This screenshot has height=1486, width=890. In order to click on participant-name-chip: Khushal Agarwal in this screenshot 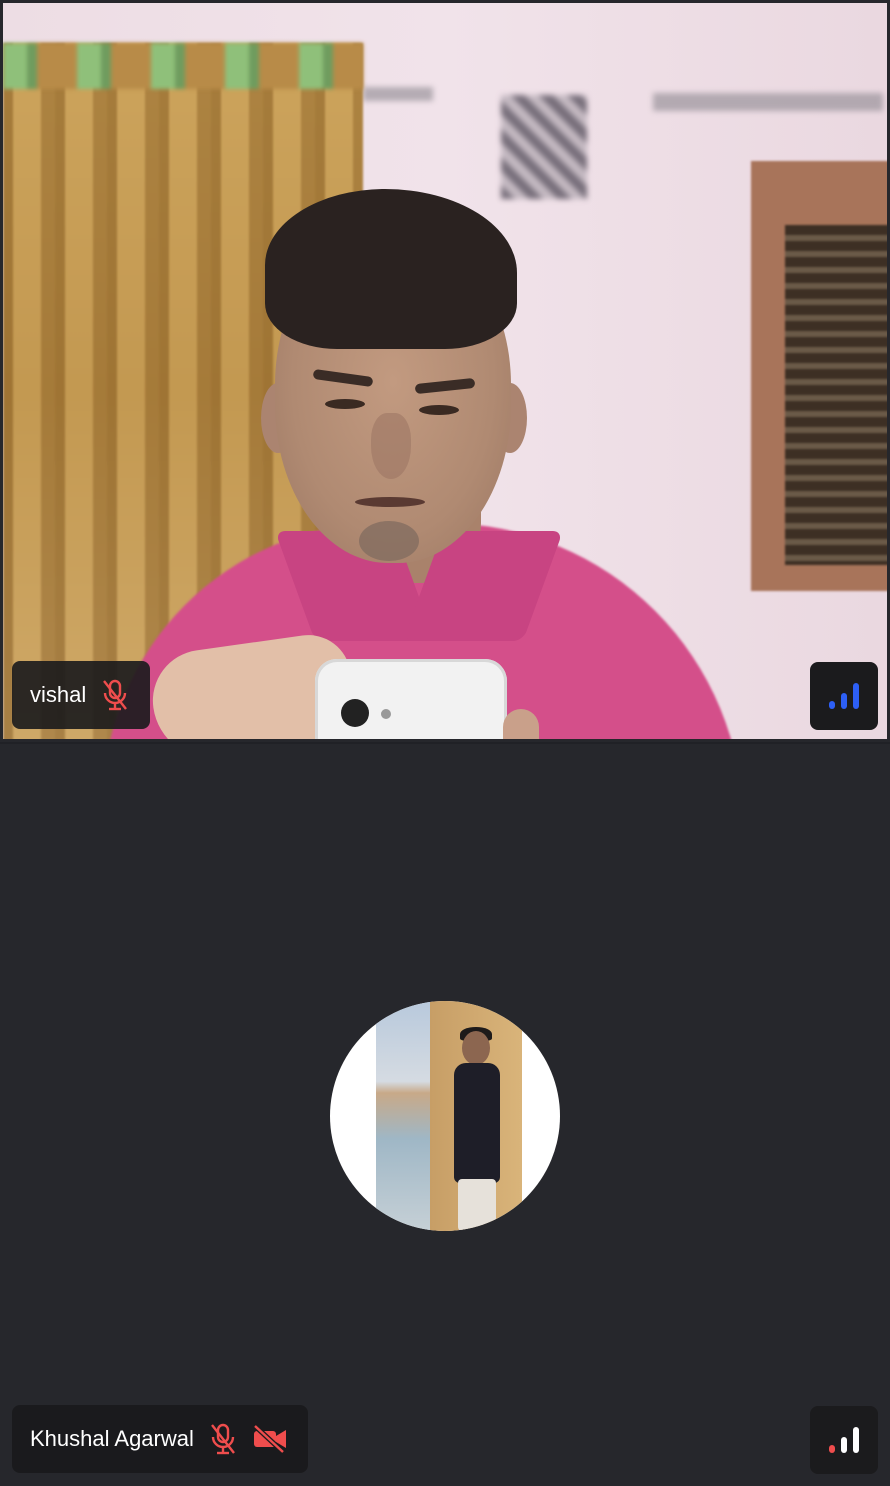, I will do `click(160, 1439)`.